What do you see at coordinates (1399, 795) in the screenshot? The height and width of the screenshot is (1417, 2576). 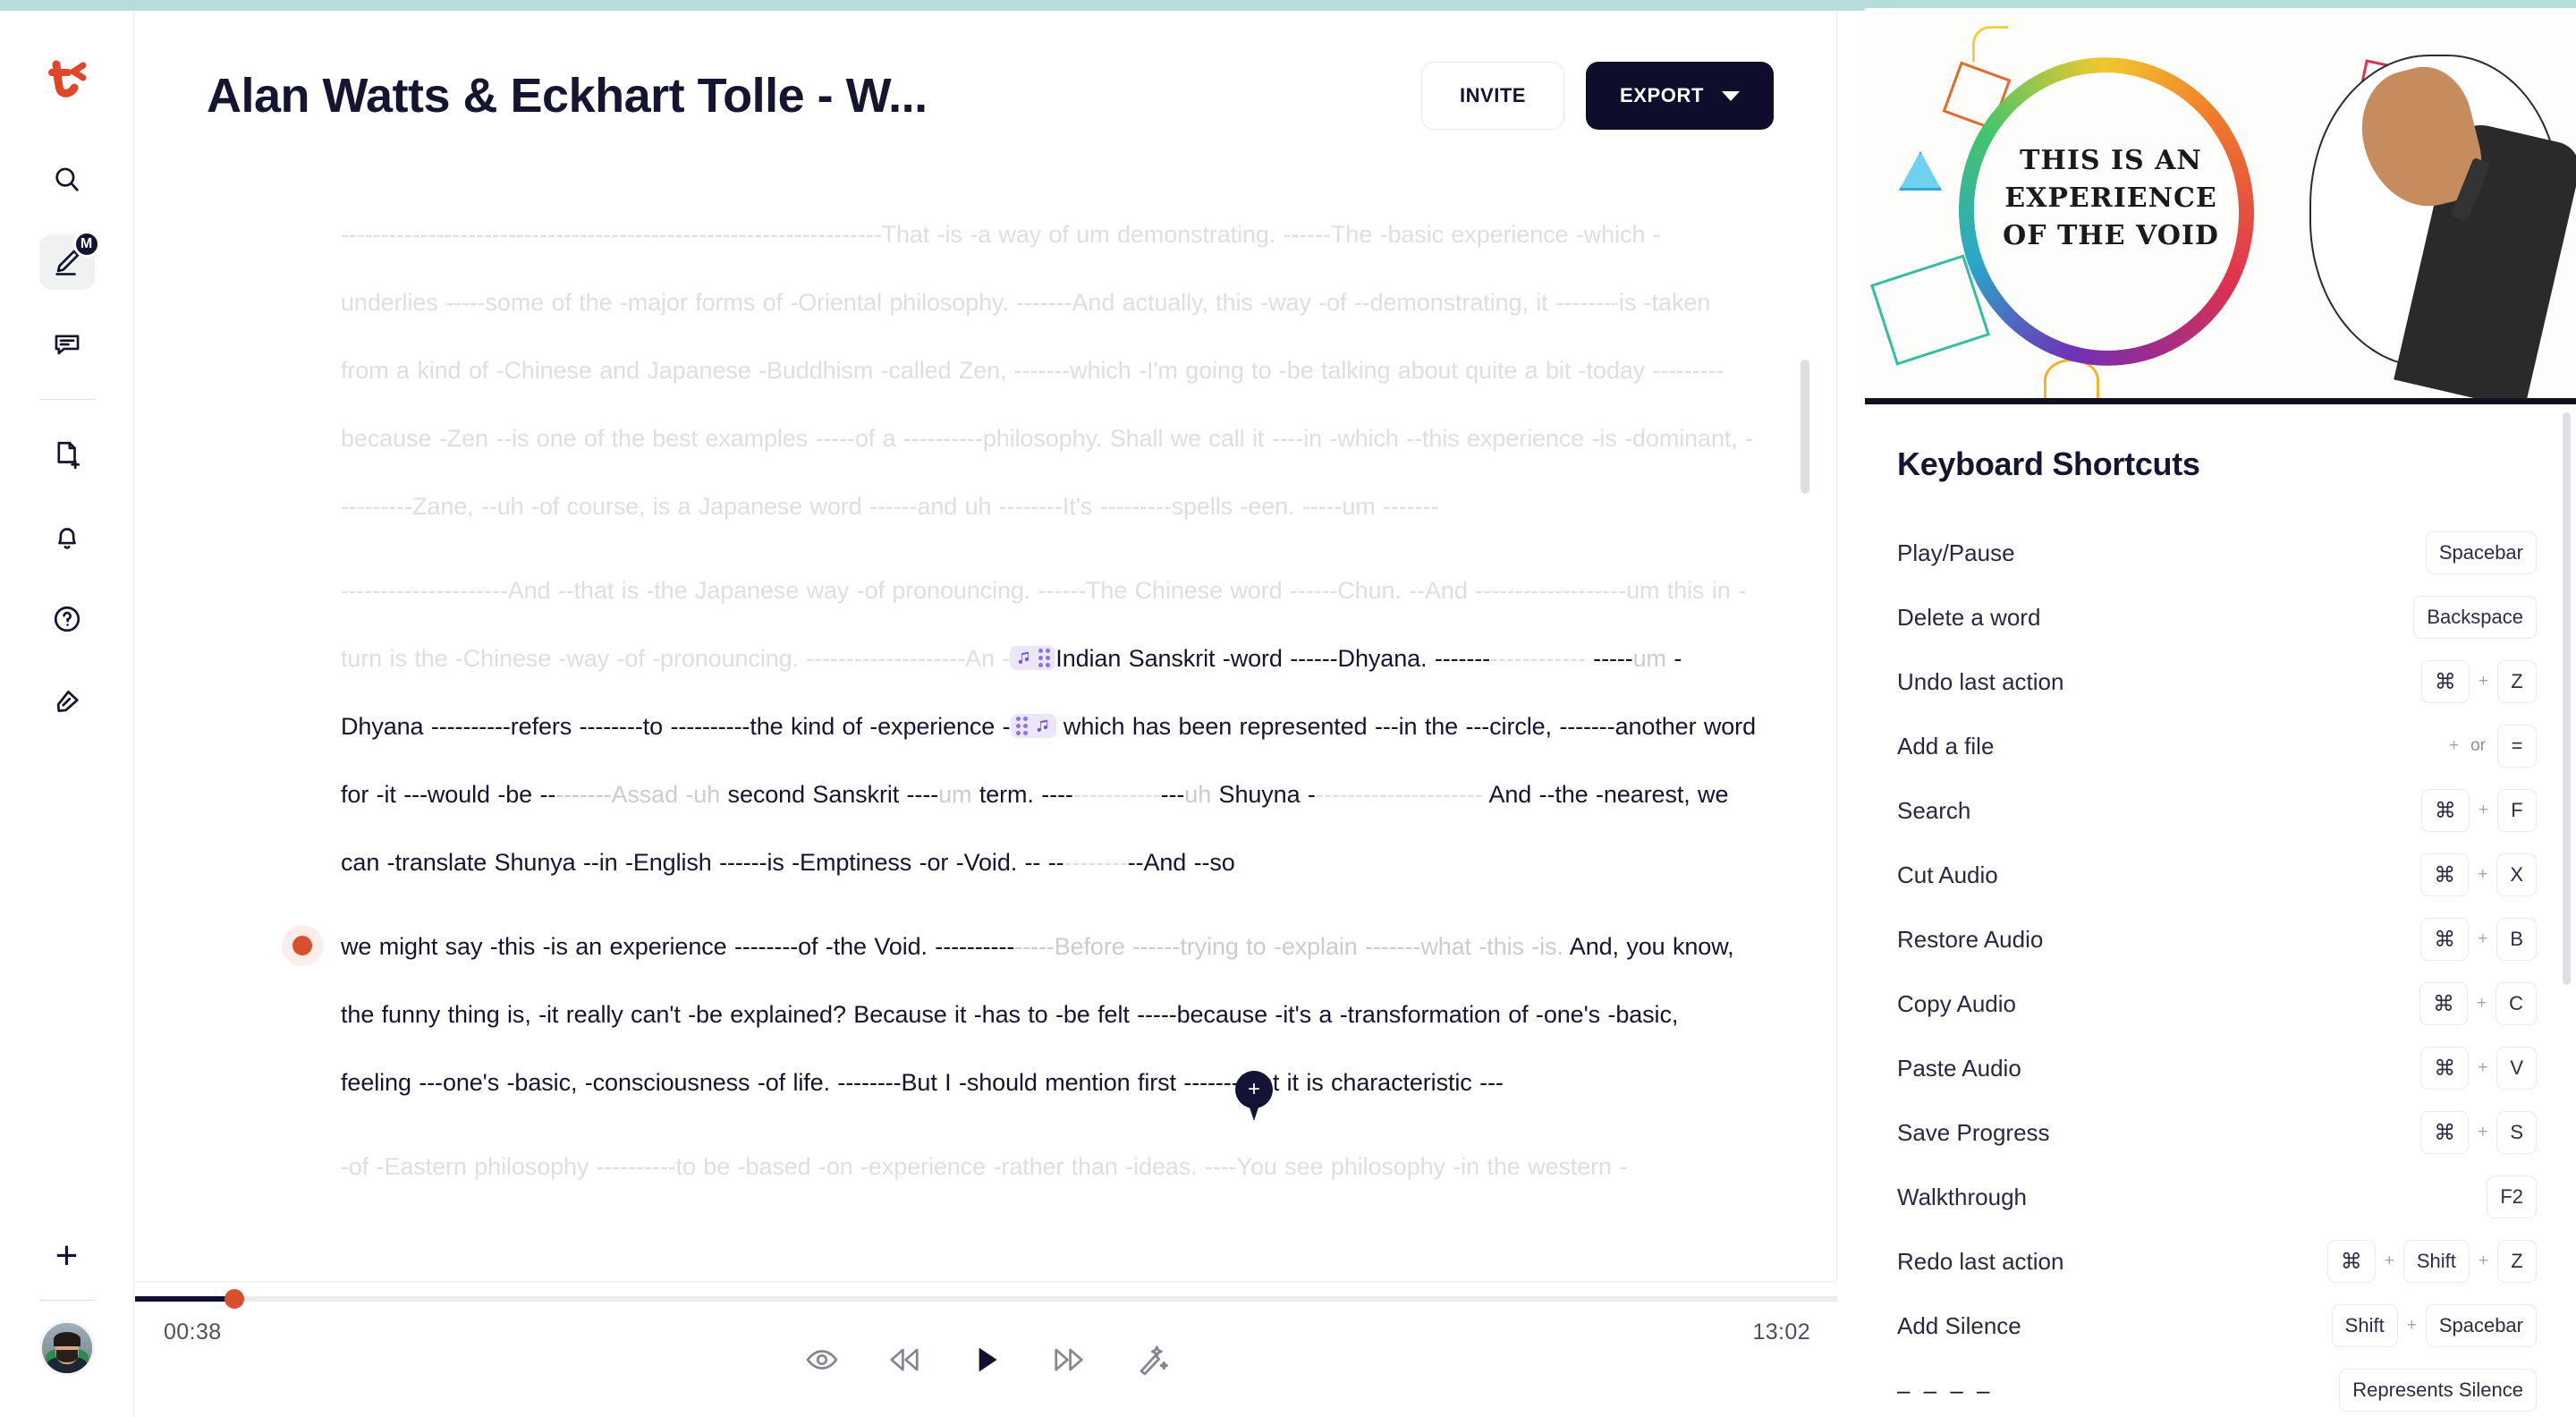 I see `transcript-run: ---------------------` at bounding box center [1399, 795].